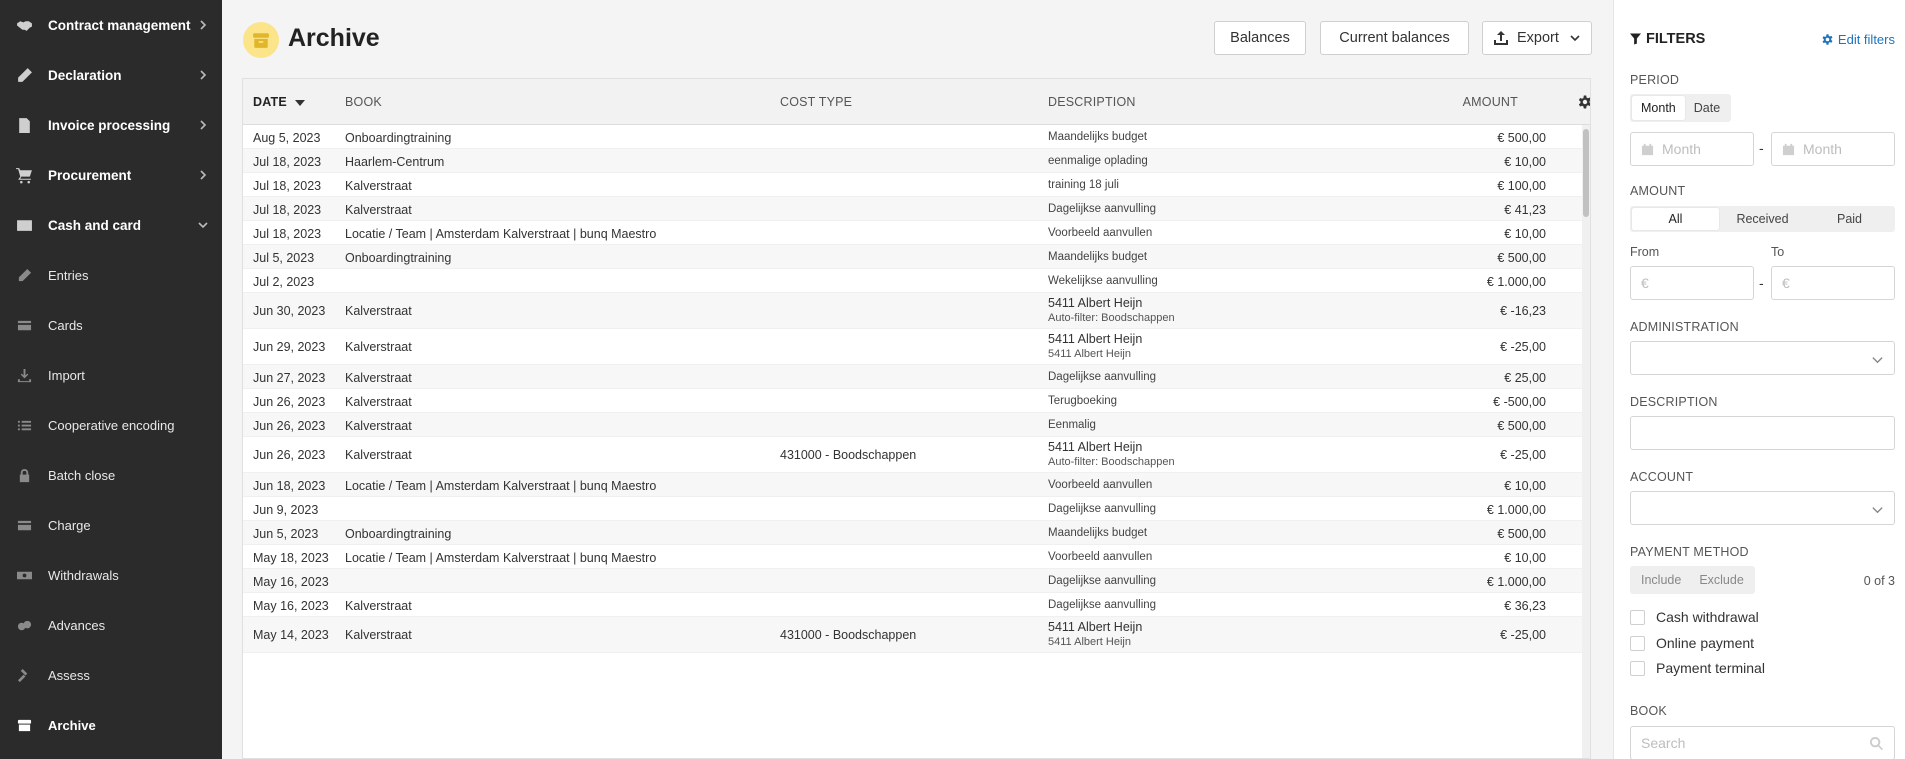  I want to click on sidebar-item-cash-and-card: Cash and card, so click(111, 225).